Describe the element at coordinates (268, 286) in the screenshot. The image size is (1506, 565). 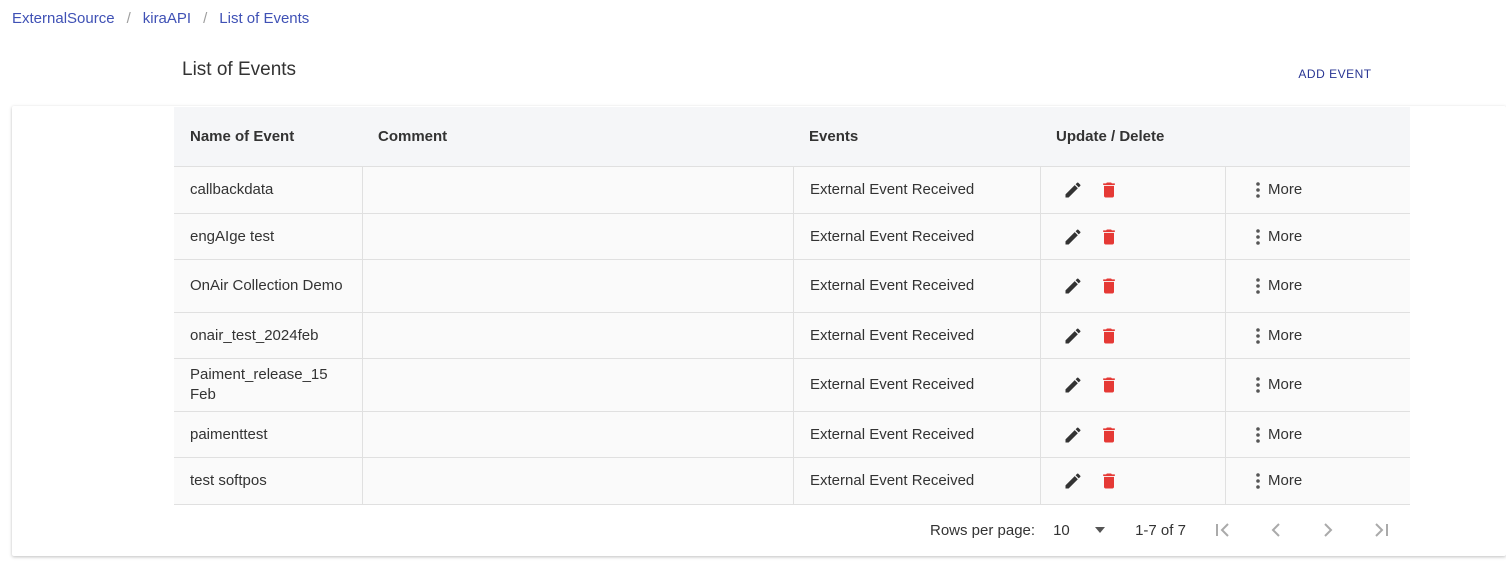
I see `event-name-cell: OnAir Collection Demo` at that location.